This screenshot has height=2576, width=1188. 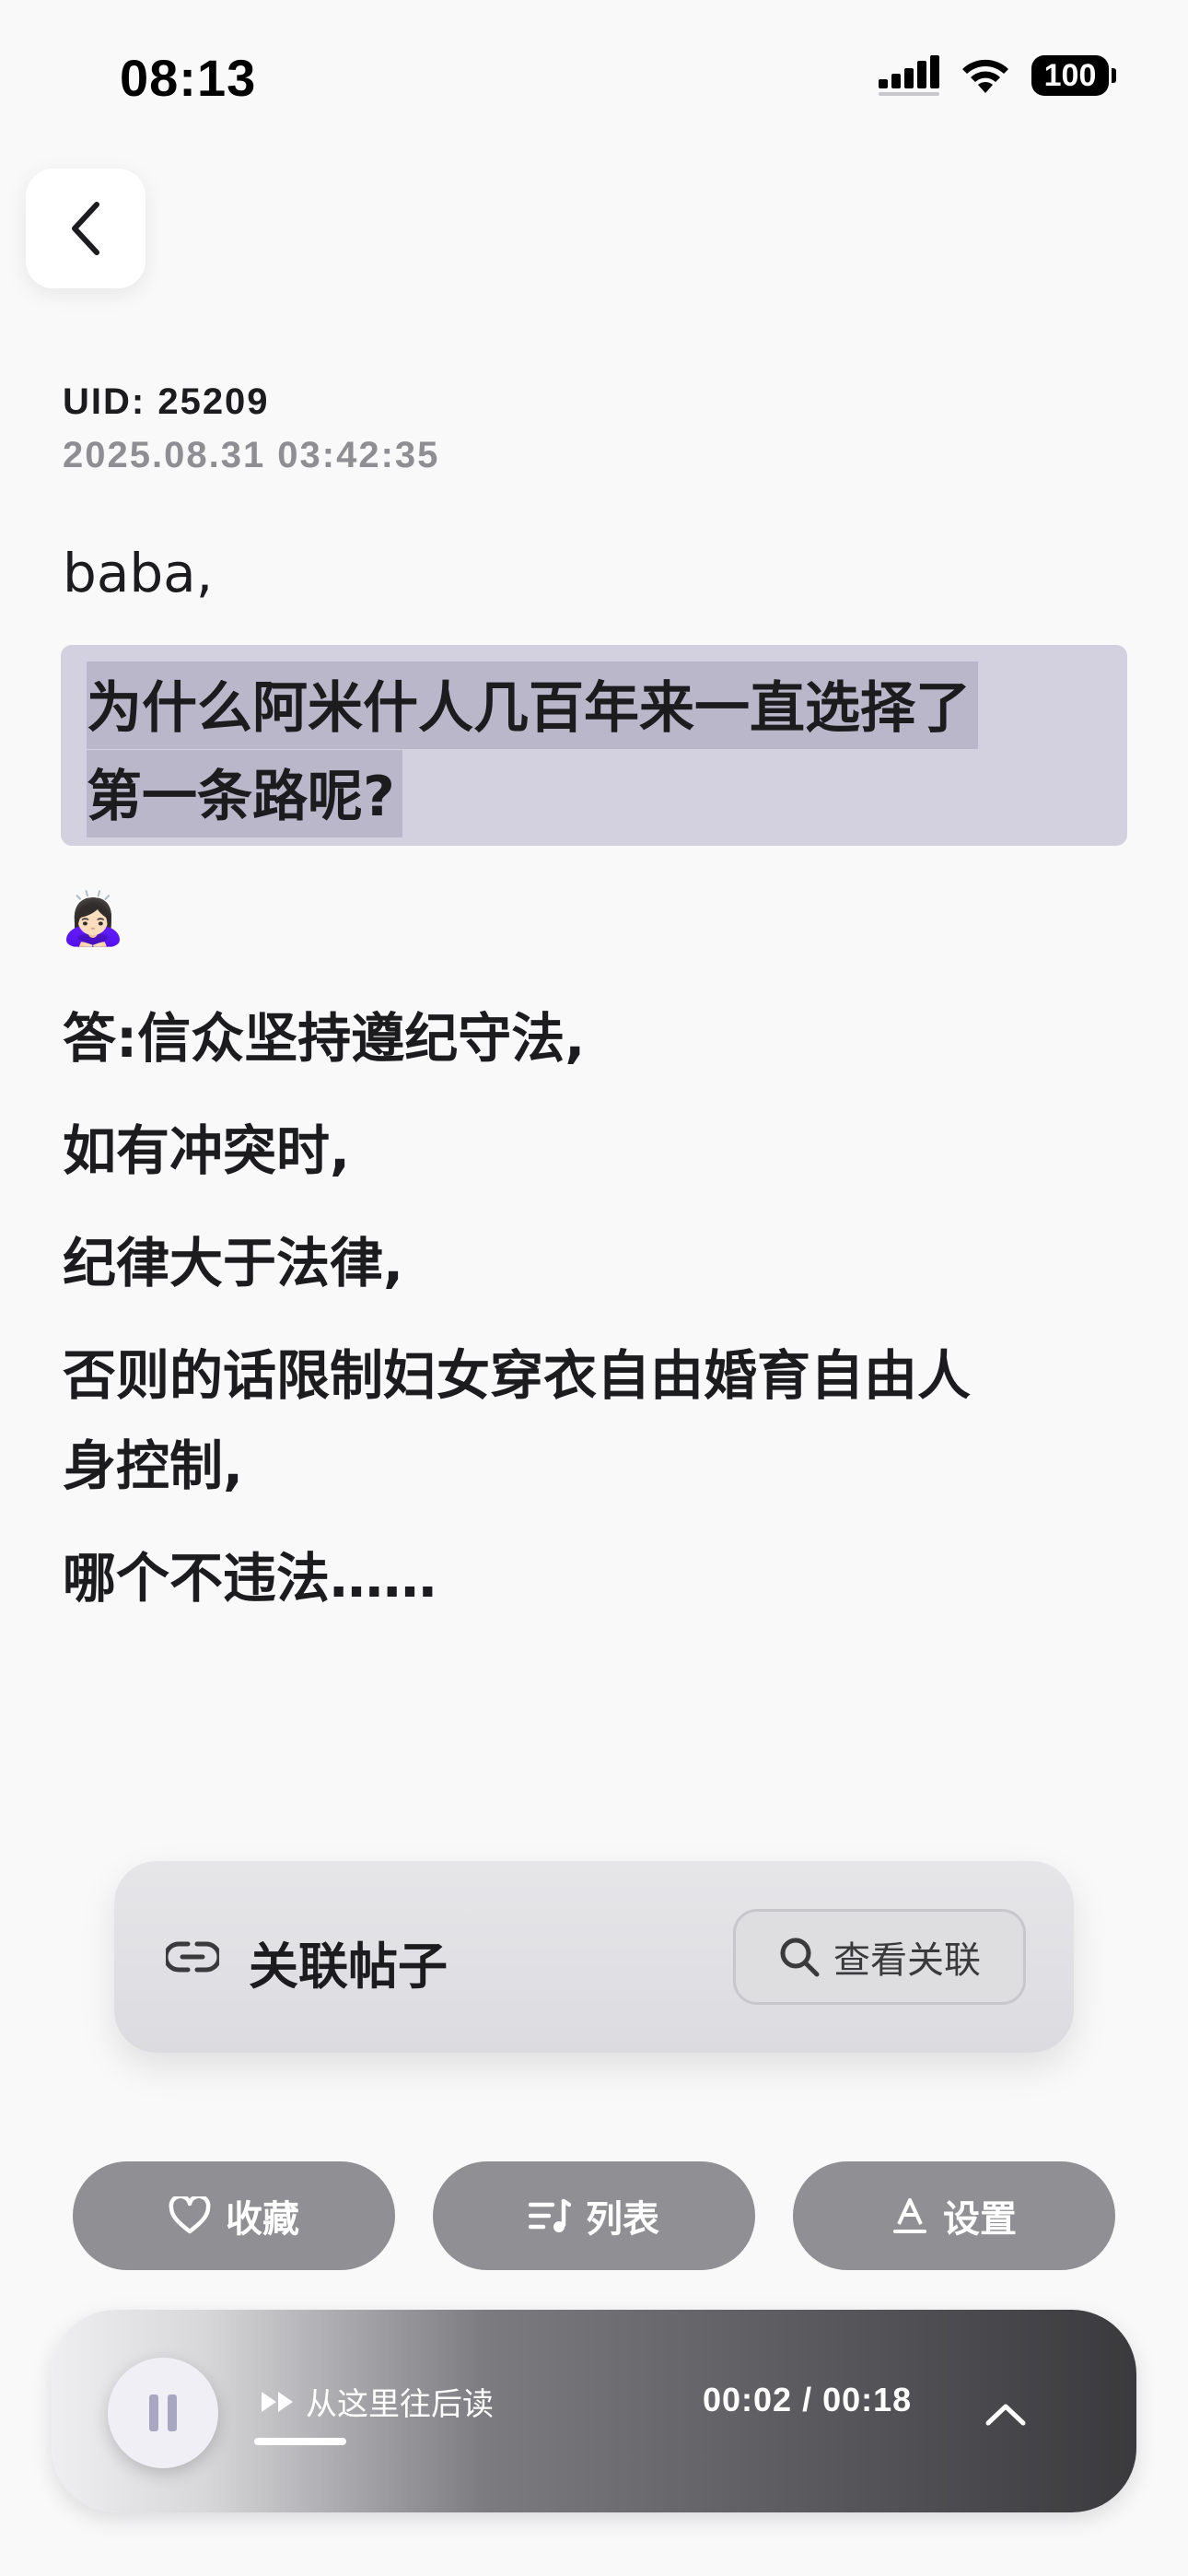 I want to click on settings-label: 设置, so click(x=980, y=2219).